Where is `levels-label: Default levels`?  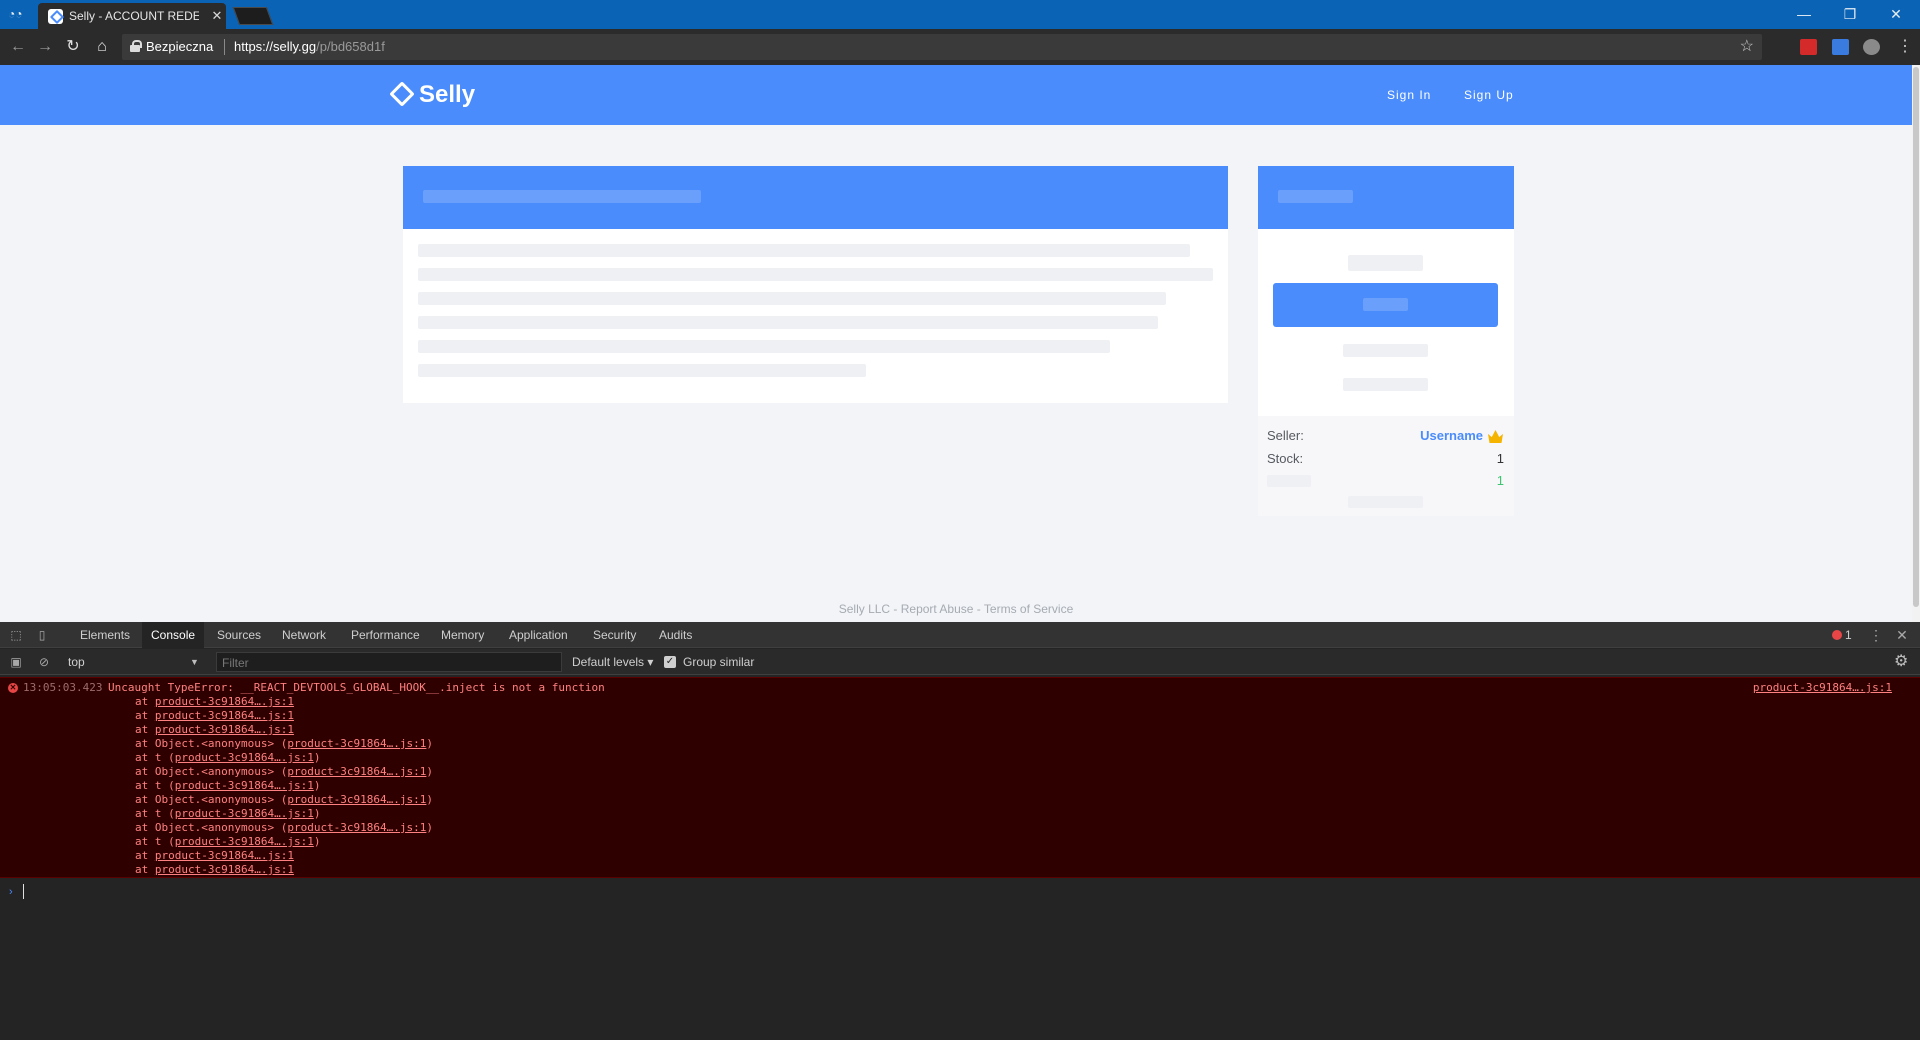
levels-label: Default levels is located at coordinates (608, 662).